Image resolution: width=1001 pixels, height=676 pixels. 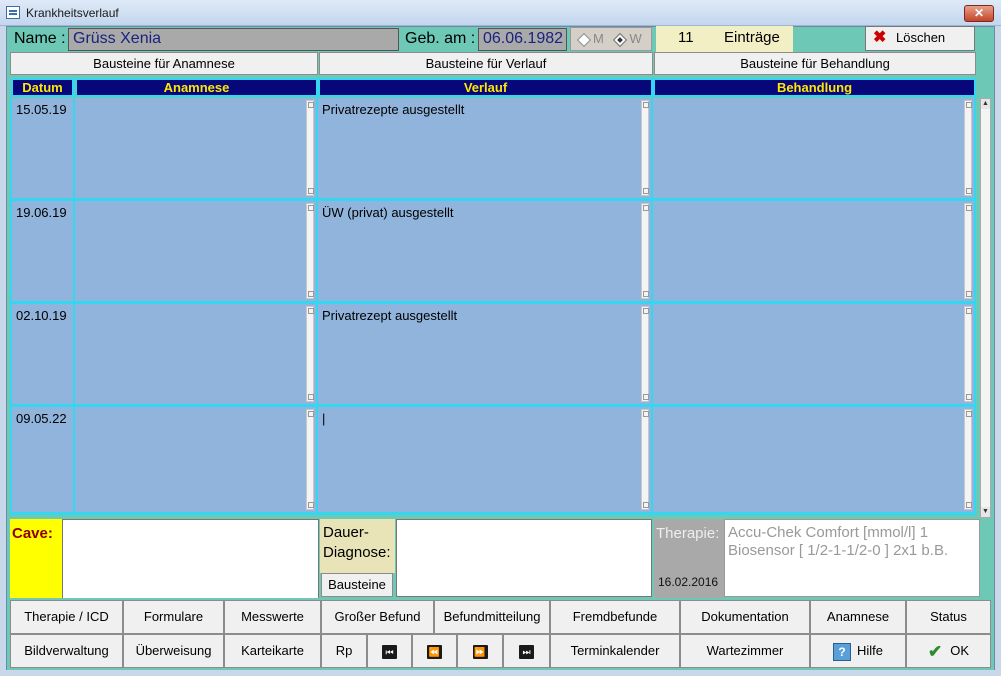 What do you see at coordinates (42, 354) in the screenshot?
I see `table-row-date: 02.10.19` at bounding box center [42, 354].